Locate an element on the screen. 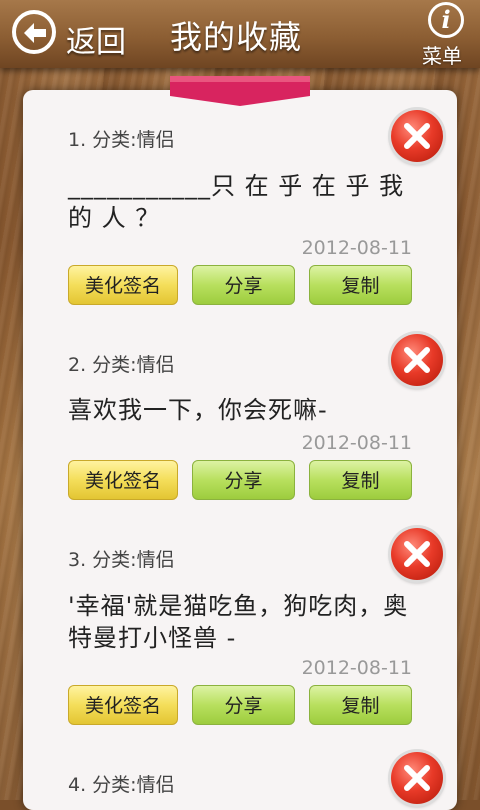  item-text: '幸福'就是猫吃鱼，狗吃肉，奥特曼打小怪兽 - is located at coordinates (238, 622).